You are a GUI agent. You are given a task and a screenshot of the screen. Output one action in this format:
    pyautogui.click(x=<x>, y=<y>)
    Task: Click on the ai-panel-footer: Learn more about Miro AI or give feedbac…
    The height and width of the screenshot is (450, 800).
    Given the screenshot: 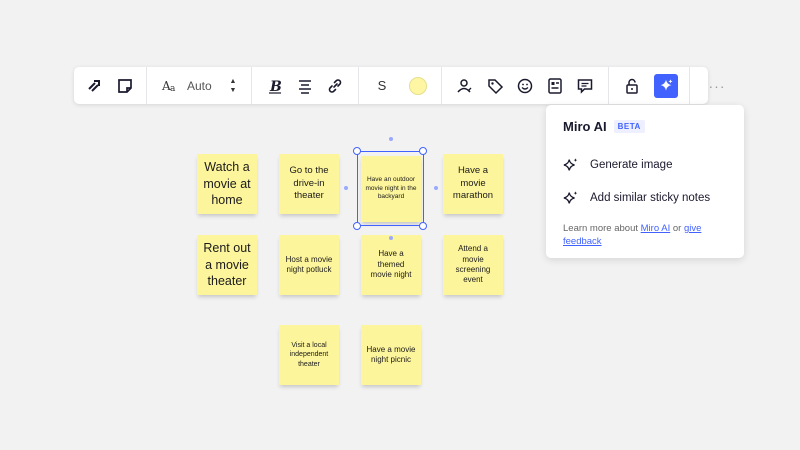 What is the action you would take?
    pyautogui.click(x=645, y=235)
    